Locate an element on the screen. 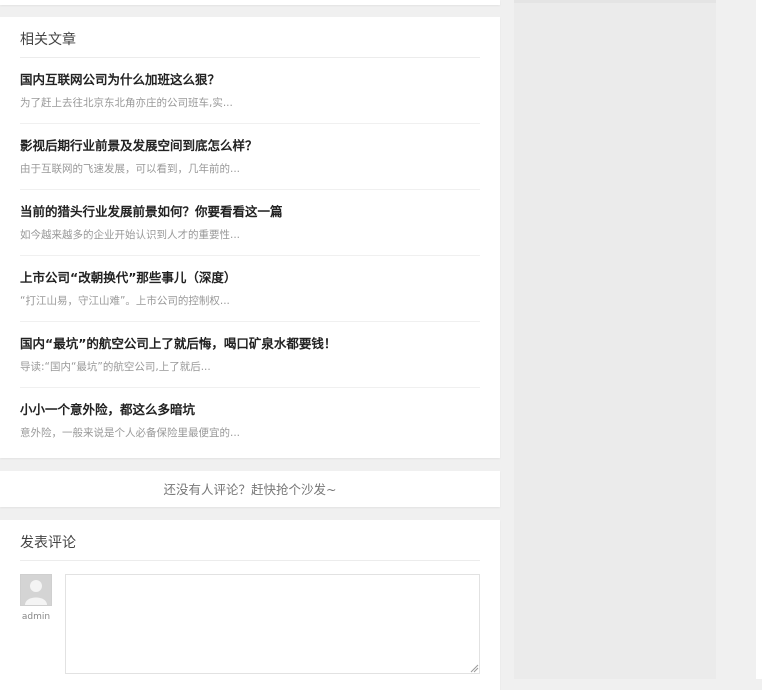  page-right-edge is located at coordinates (759, 339).